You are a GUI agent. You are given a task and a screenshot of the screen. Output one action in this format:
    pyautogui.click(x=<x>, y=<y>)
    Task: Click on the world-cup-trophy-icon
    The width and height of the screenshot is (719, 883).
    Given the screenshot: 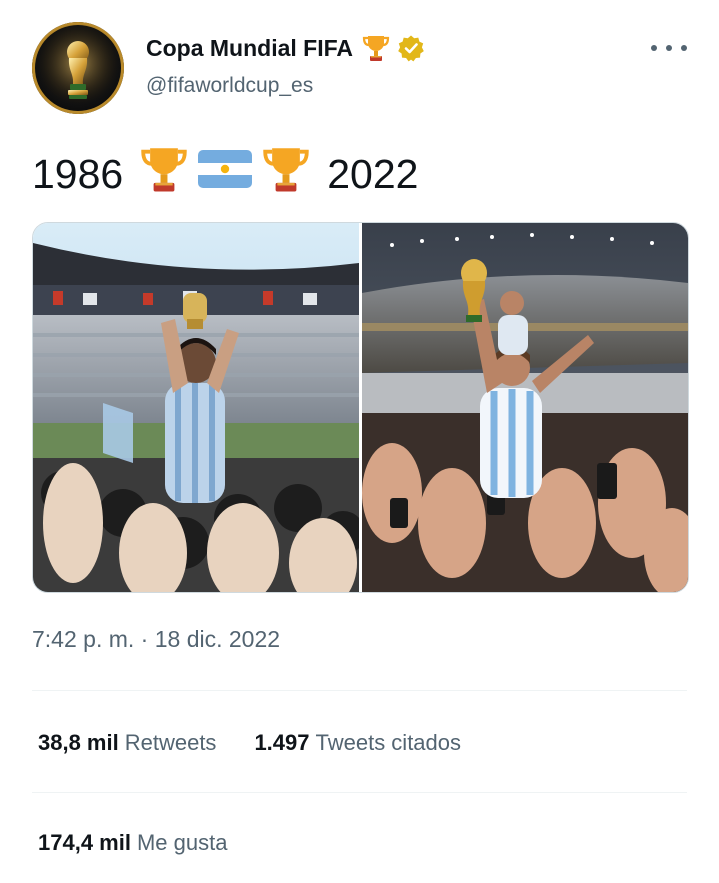 What is the action you would take?
    pyautogui.click(x=78, y=68)
    